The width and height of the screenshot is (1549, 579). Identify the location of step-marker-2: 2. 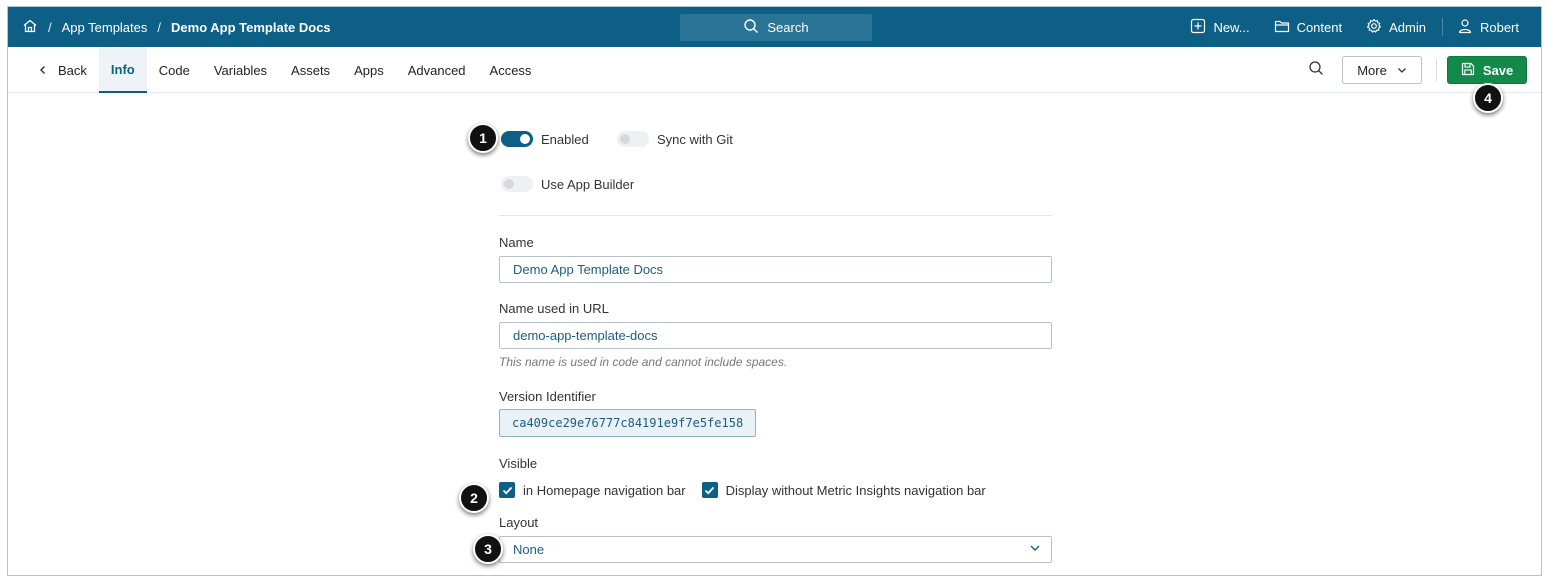
(474, 498).